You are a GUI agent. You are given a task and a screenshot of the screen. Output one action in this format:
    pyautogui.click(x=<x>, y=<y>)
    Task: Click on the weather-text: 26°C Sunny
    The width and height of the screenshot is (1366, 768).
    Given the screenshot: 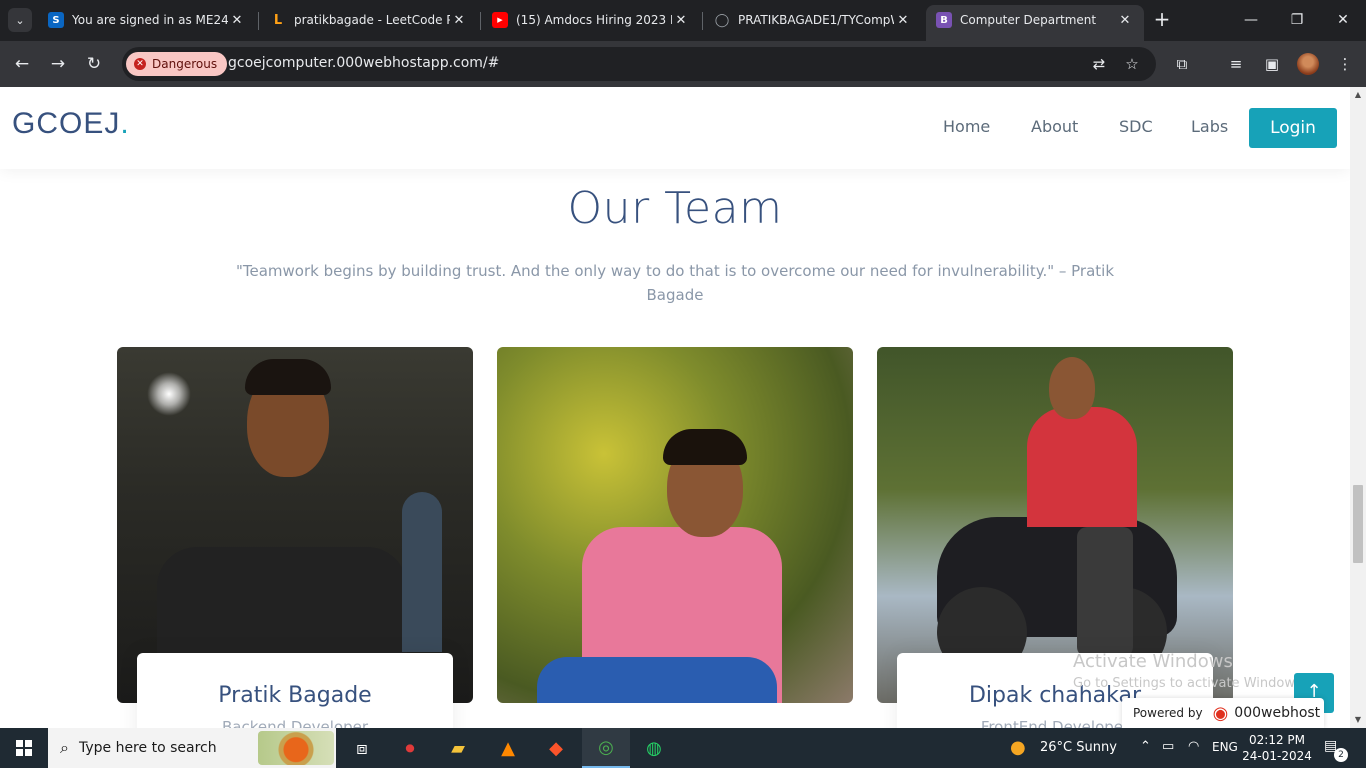 What is the action you would take?
    pyautogui.click(x=1078, y=747)
    